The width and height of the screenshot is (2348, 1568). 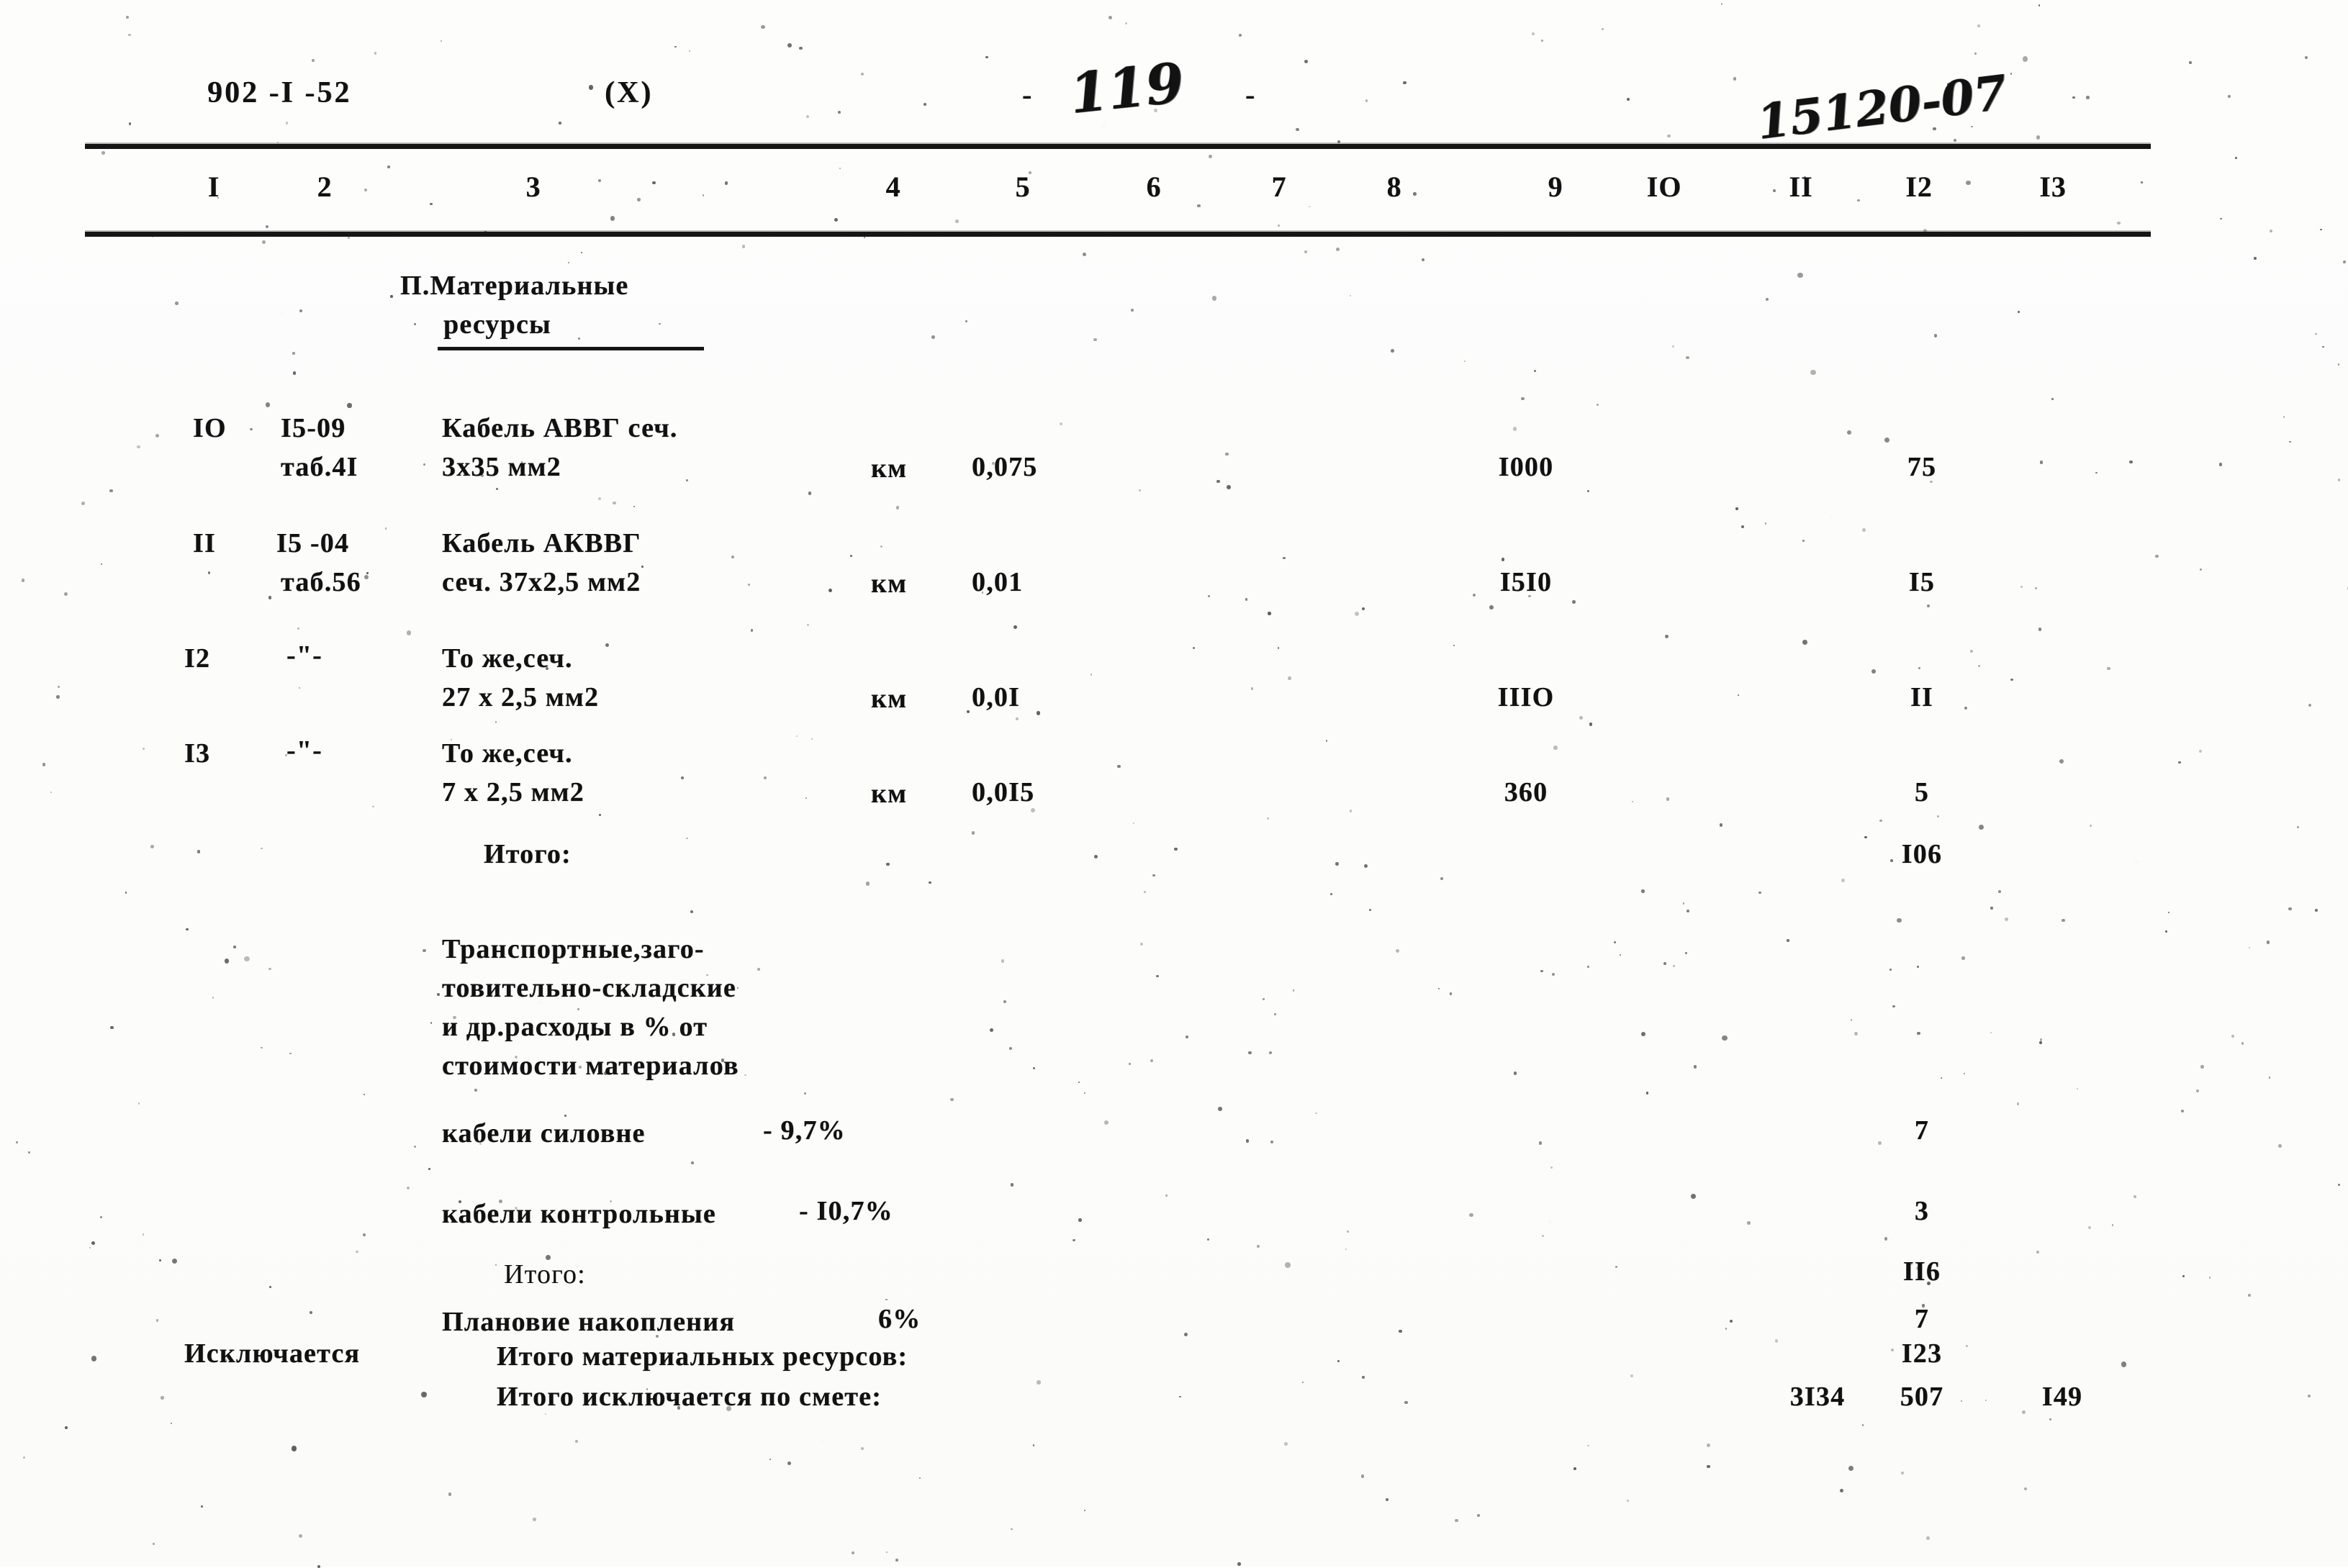 I want to click on overhead-row-2-rate: - I0,7%, so click(x=846, y=1211).